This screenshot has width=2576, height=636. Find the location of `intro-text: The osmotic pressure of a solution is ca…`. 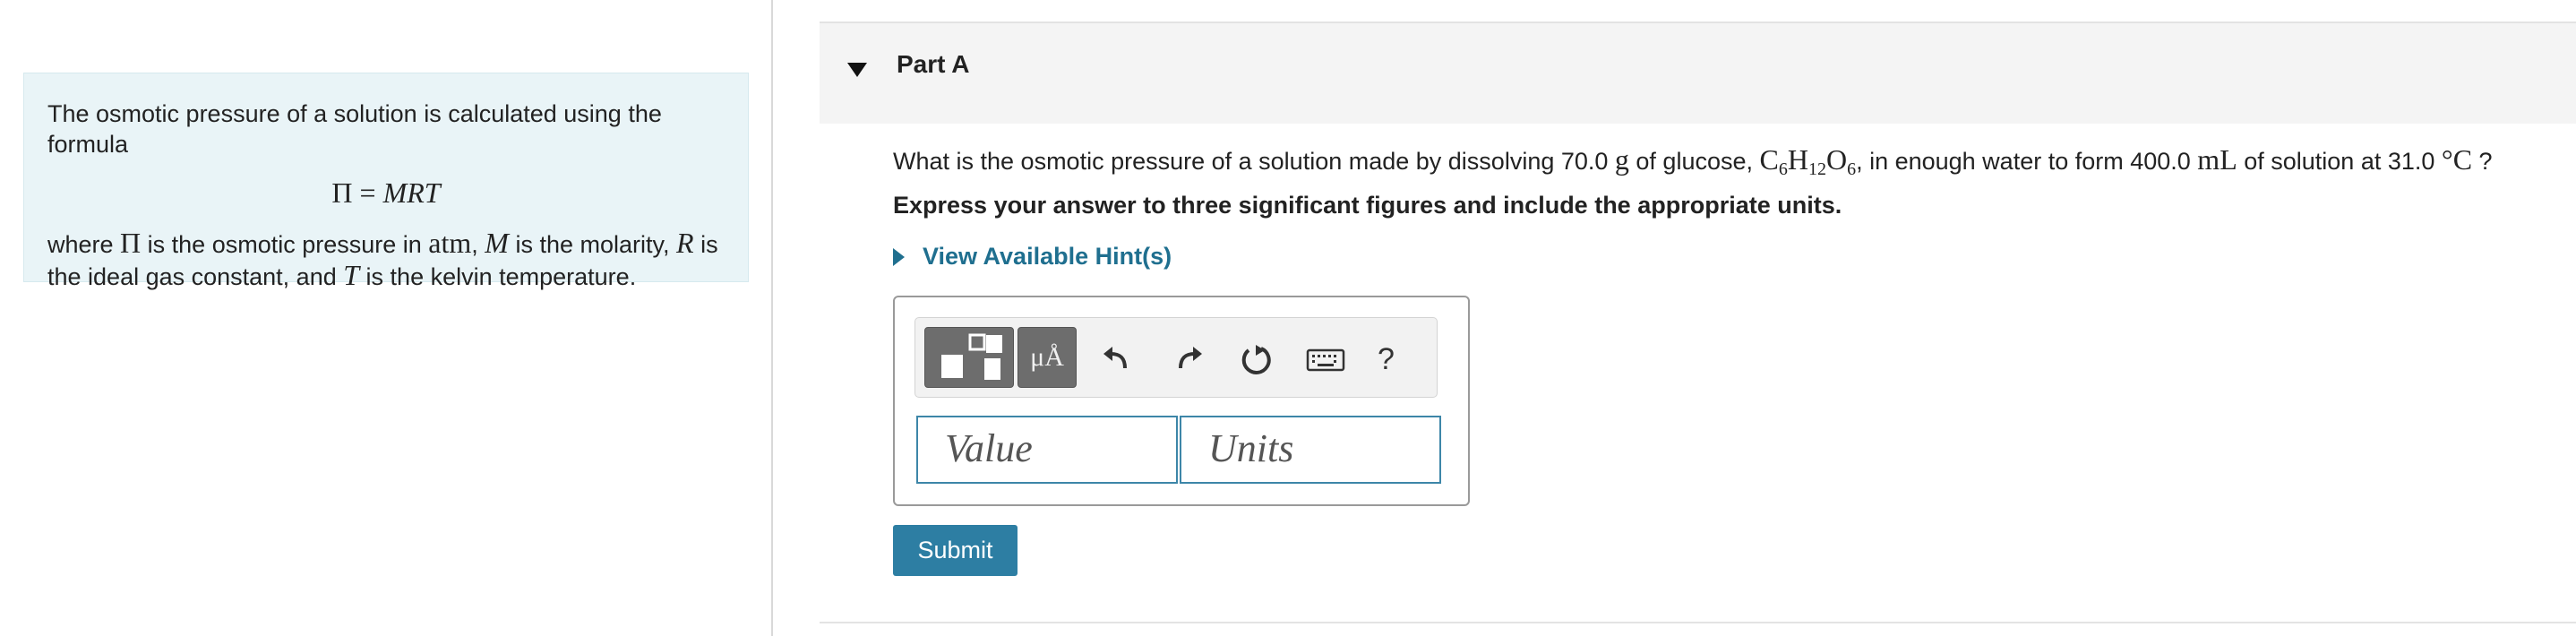

intro-text: The osmotic pressure of a solution is ca… is located at coordinates (354, 129).